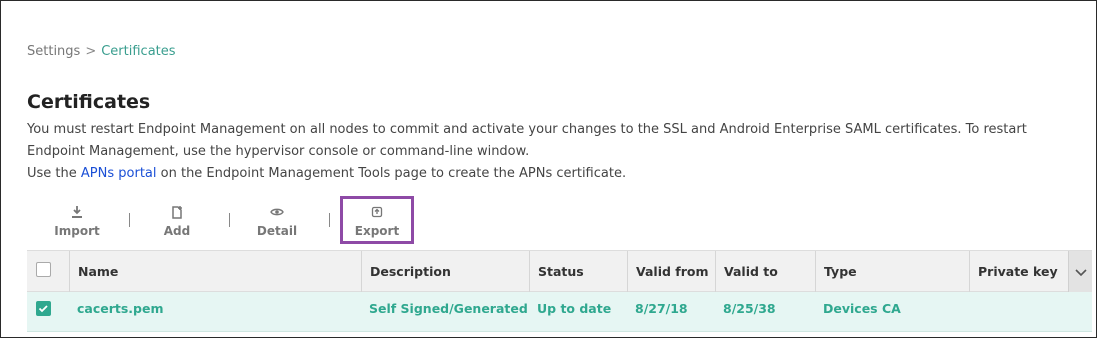 Image resolution: width=1097 pixels, height=338 pixels. What do you see at coordinates (448, 308) in the screenshot?
I see `cell-description: Self Signed/Generated` at bounding box center [448, 308].